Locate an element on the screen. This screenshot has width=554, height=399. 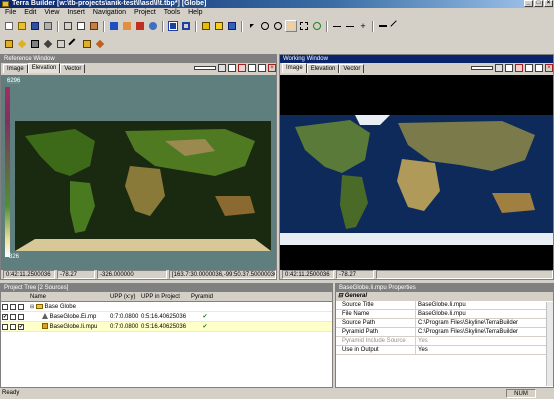
collapse-icon: ⊟ is located at coordinates (340, 296).